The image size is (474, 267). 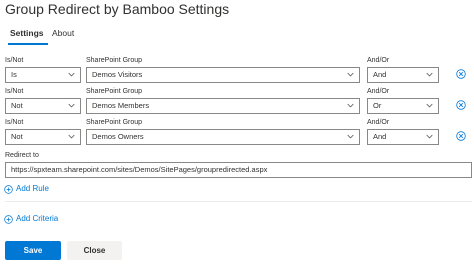 I want to click on save-button: Save, so click(x=33, y=250).